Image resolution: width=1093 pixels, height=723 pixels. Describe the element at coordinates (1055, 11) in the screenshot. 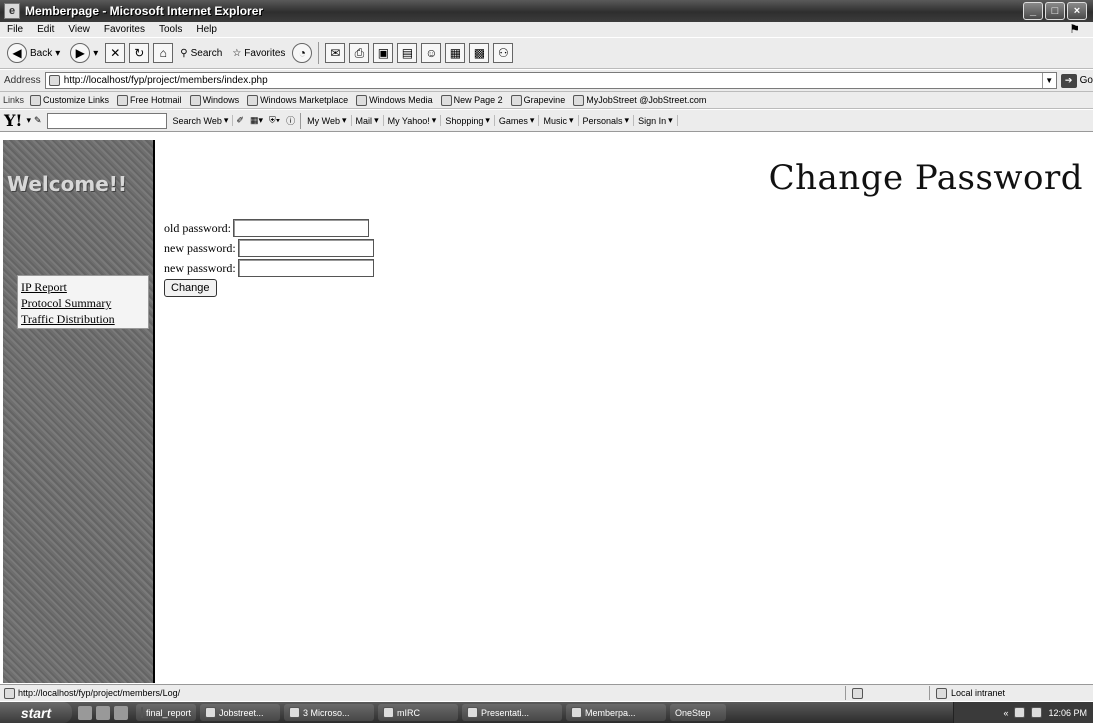

I see `maximize-button: □` at that location.